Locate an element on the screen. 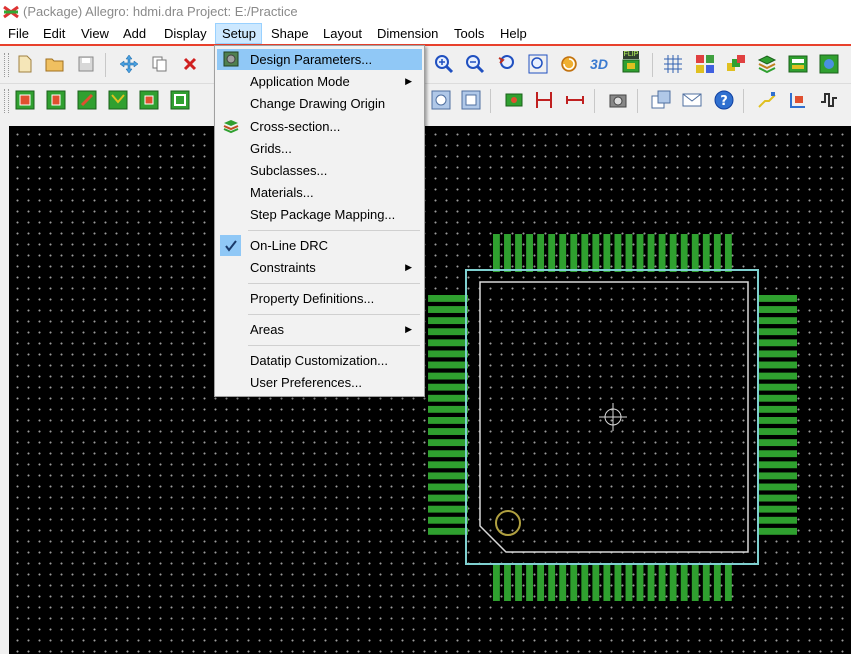  layer-visibility-icon is located at coordinates (736, 64).